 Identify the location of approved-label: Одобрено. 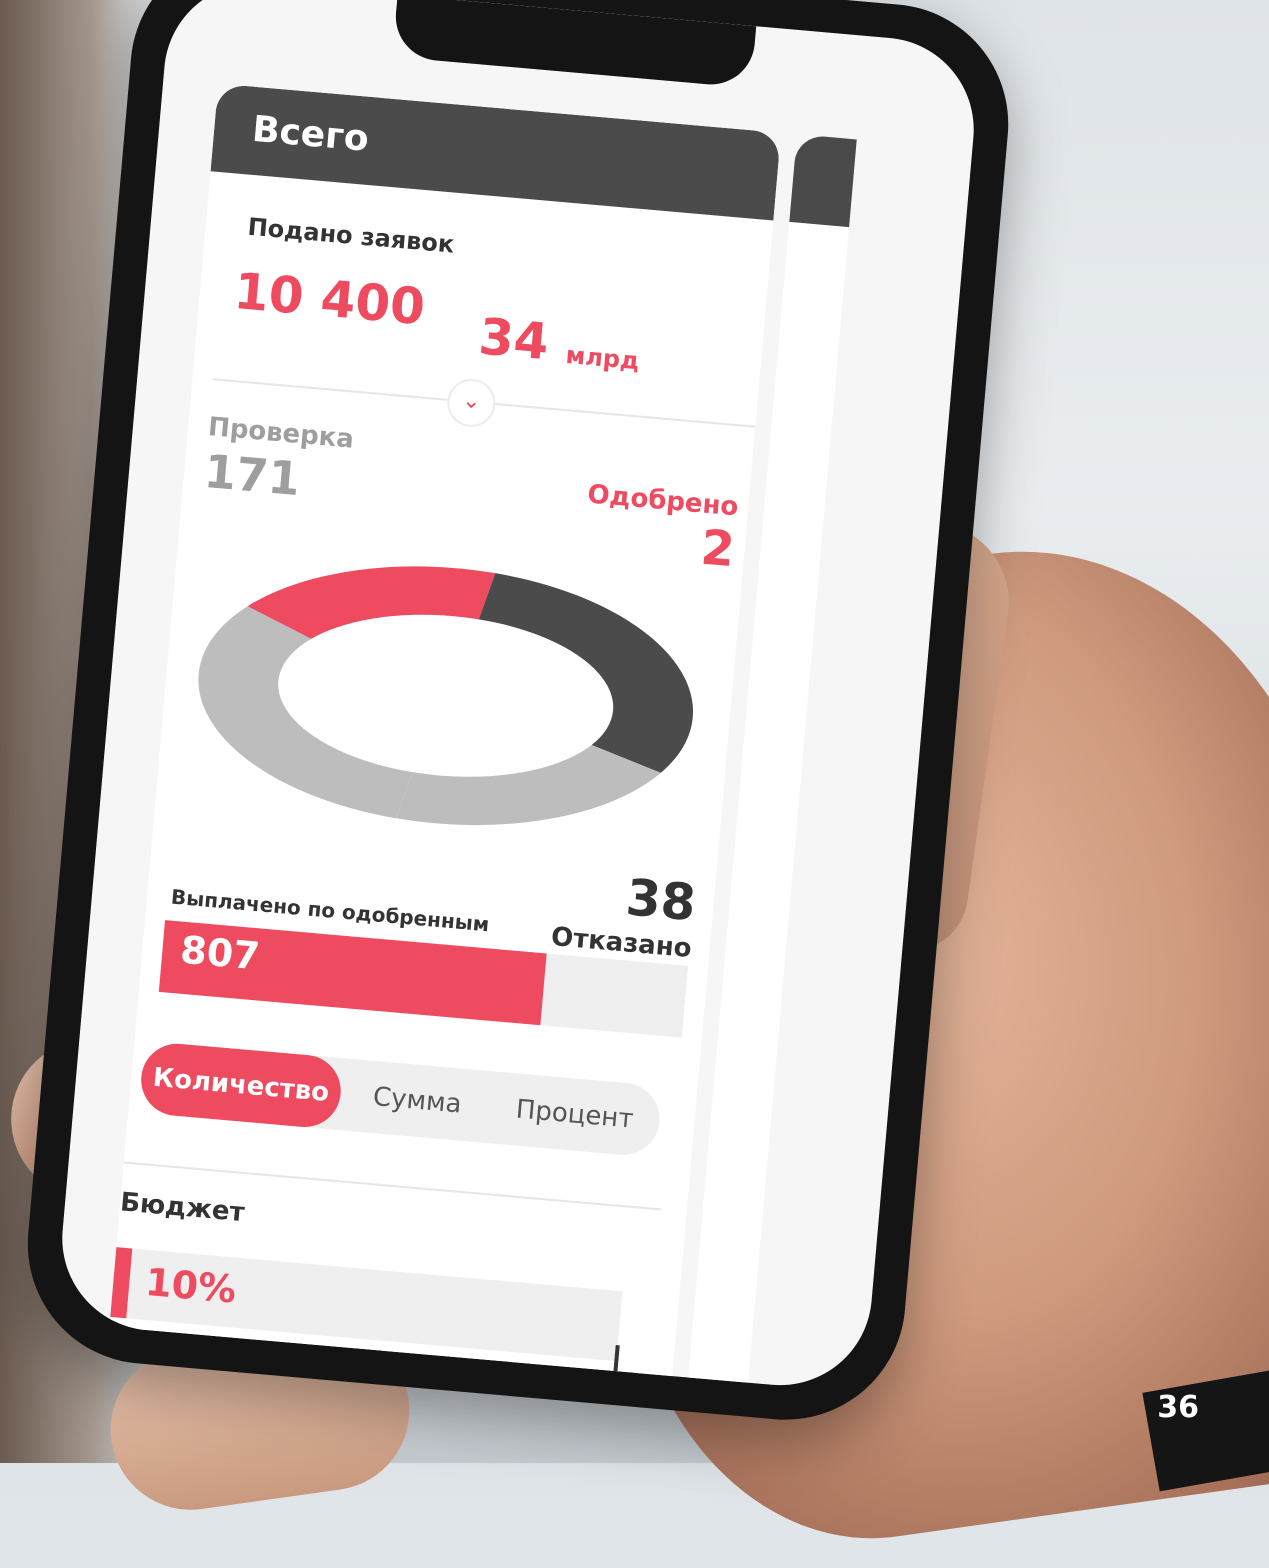
(663, 501).